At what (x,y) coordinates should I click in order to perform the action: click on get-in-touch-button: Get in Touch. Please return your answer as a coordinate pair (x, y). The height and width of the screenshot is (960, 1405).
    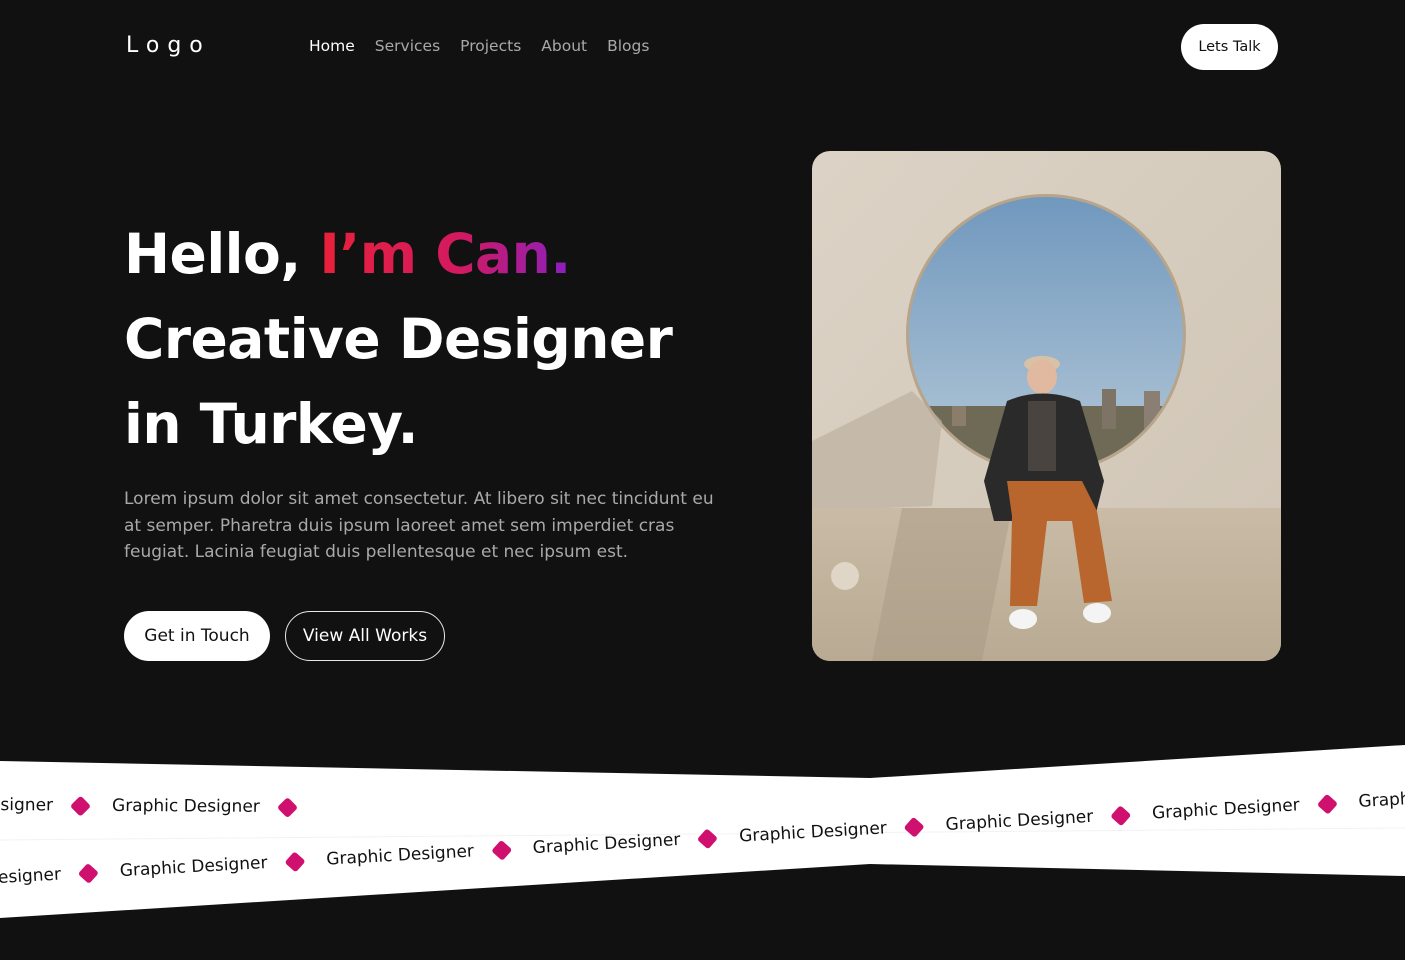
    Looking at the image, I should click on (197, 636).